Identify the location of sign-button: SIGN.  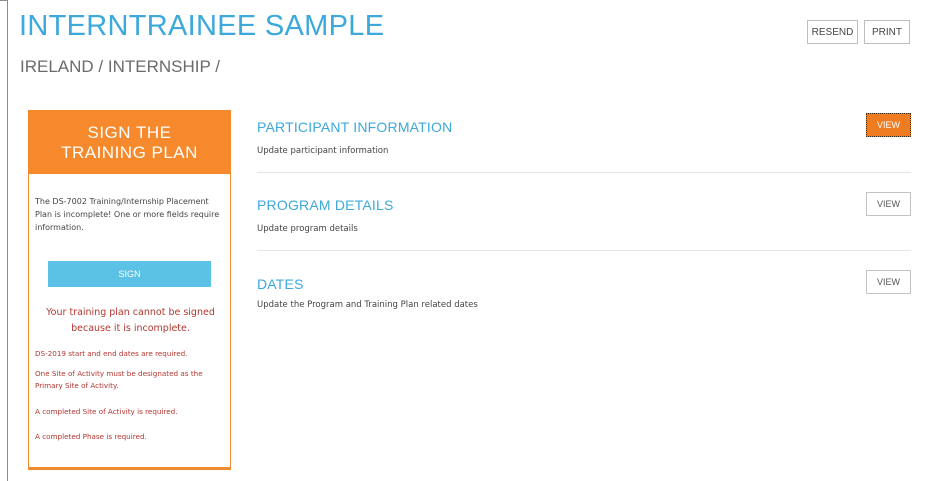
(129, 274).